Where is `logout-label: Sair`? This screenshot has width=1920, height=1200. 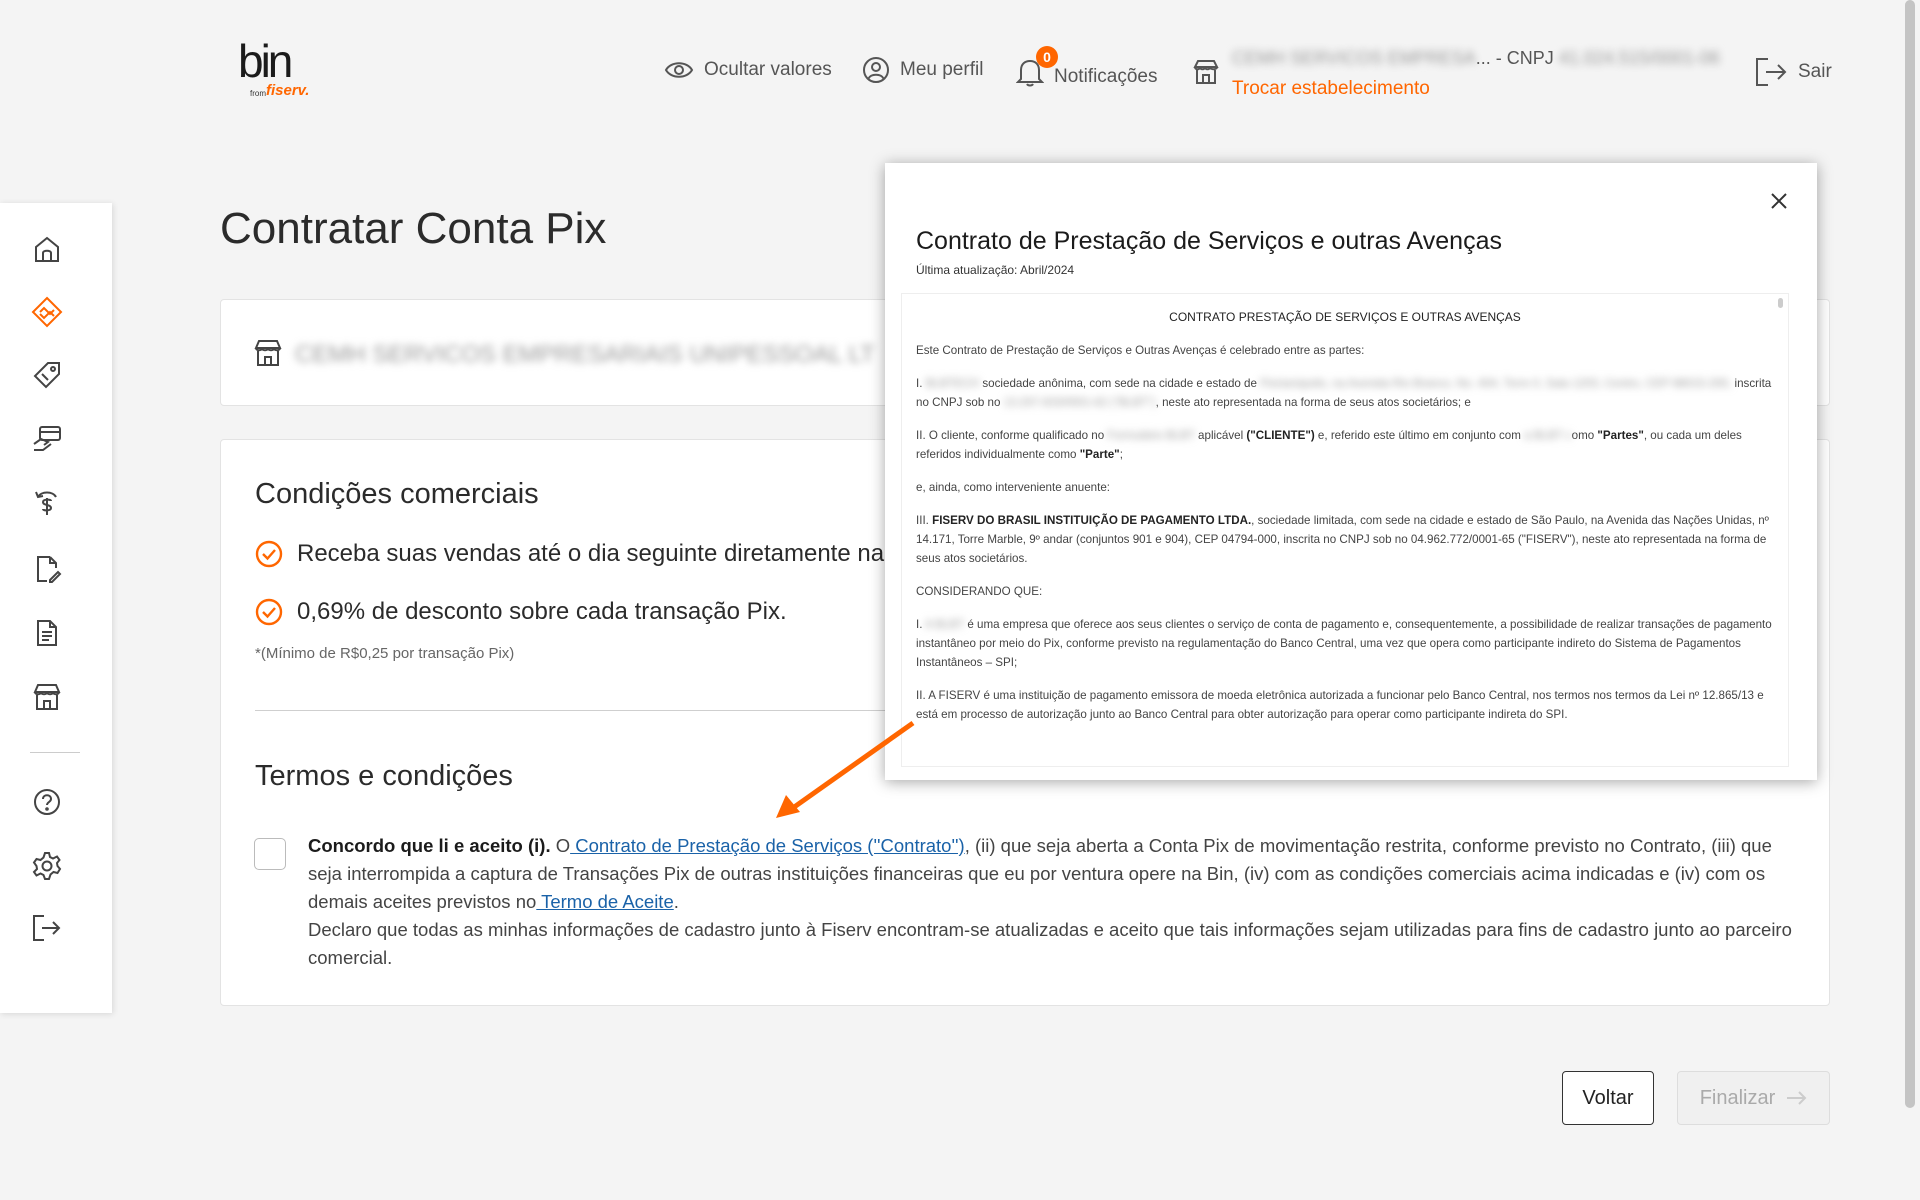
logout-label: Sair is located at coordinates (1815, 71).